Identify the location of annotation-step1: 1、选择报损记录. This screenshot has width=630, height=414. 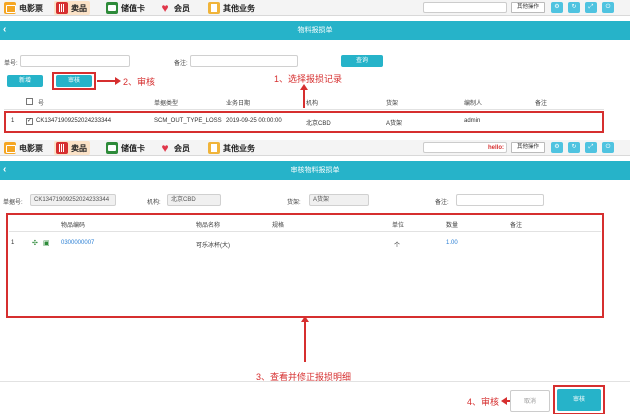
(308, 79).